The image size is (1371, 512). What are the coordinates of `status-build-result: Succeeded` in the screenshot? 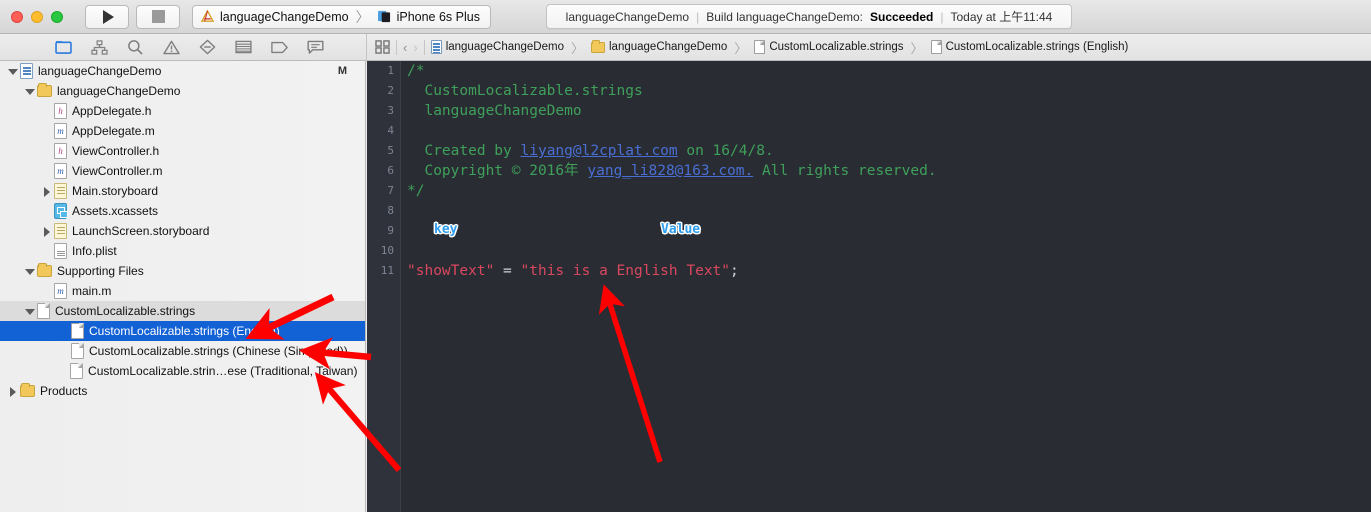 It's located at (902, 16).